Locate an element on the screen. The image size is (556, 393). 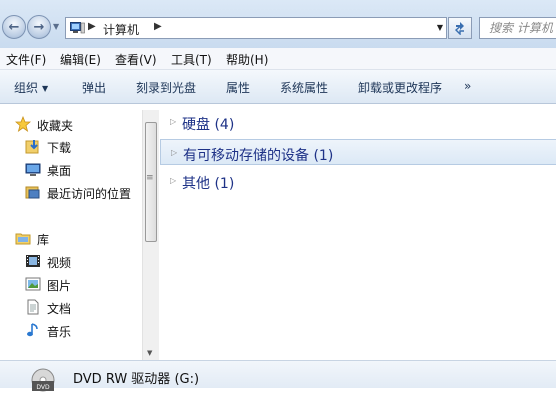
nav-favorites-label: 收藏夹 is located at coordinates (55, 126).